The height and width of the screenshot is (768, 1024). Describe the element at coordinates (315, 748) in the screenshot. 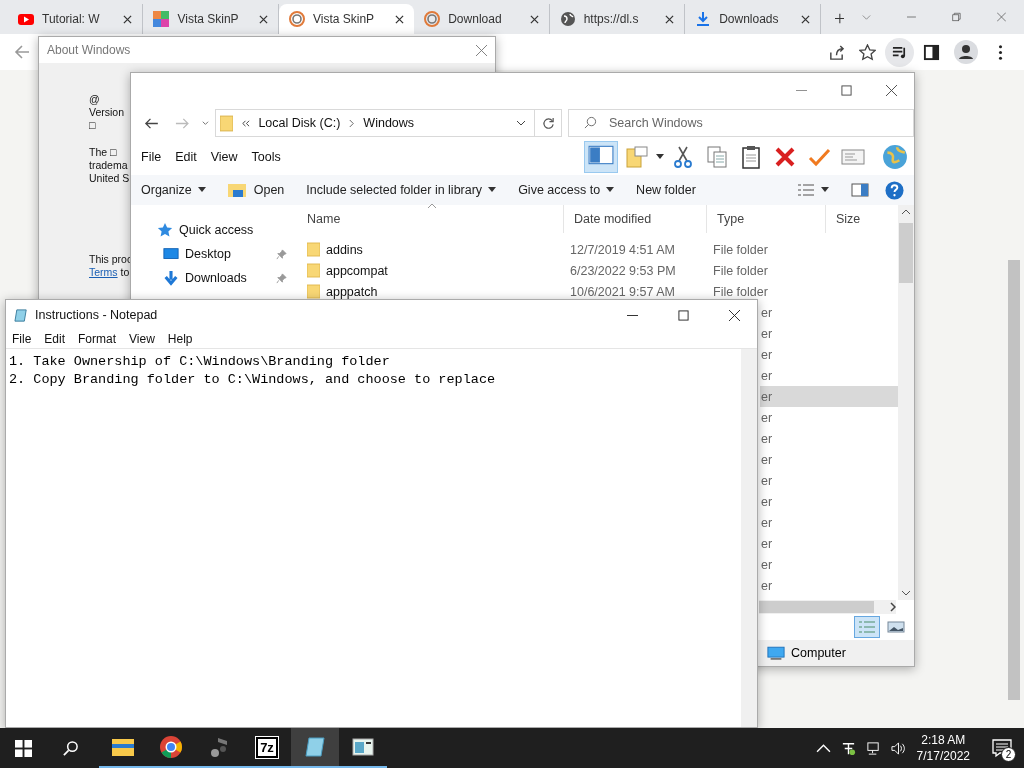

I see `taskbar-app` at that location.